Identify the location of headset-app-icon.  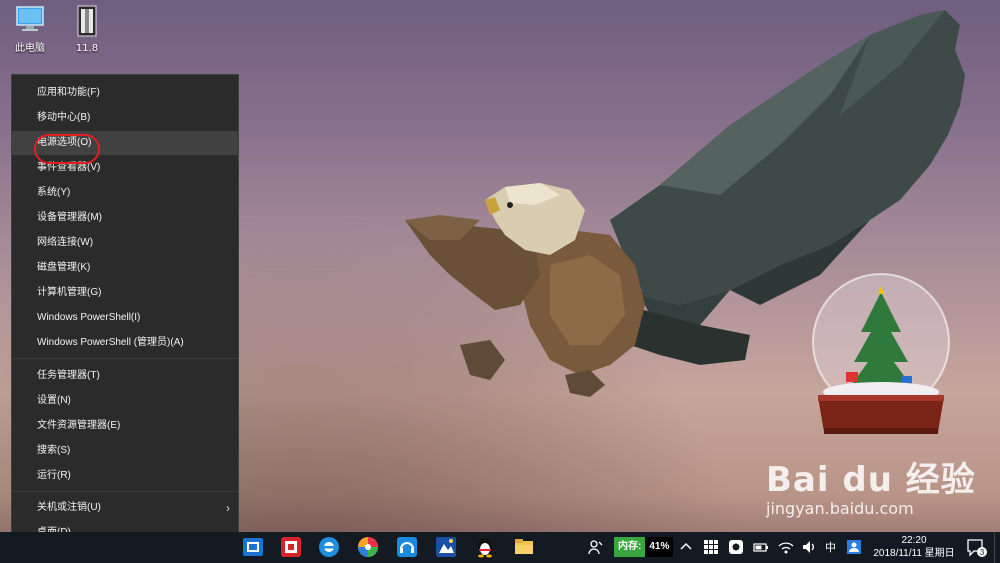
(407, 547).